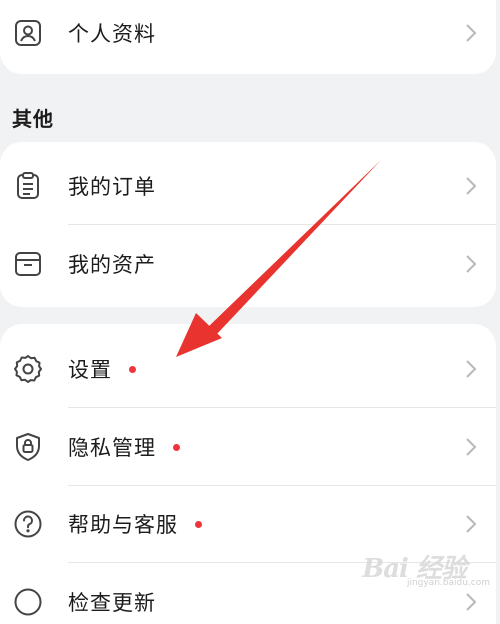 Image resolution: width=500 pixels, height=624 pixels. Describe the element at coordinates (112, 448) in the screenshot. I see `menu-item-label: 隐私管理` at that location.